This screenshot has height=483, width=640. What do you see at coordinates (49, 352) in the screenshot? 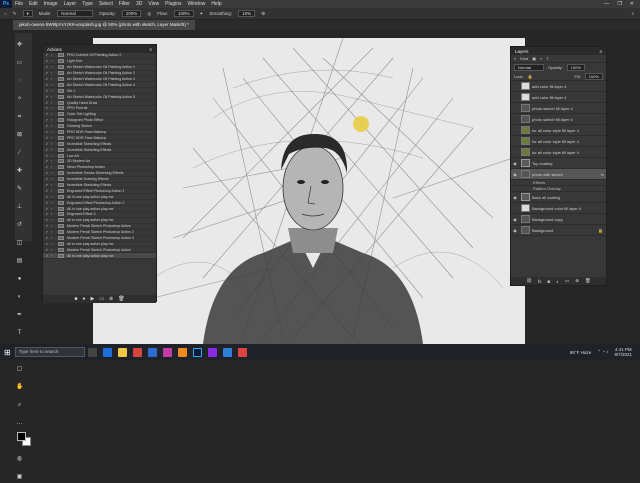
I see `taskbar-search-input: Type here to search` at bounding box center [49, 352].